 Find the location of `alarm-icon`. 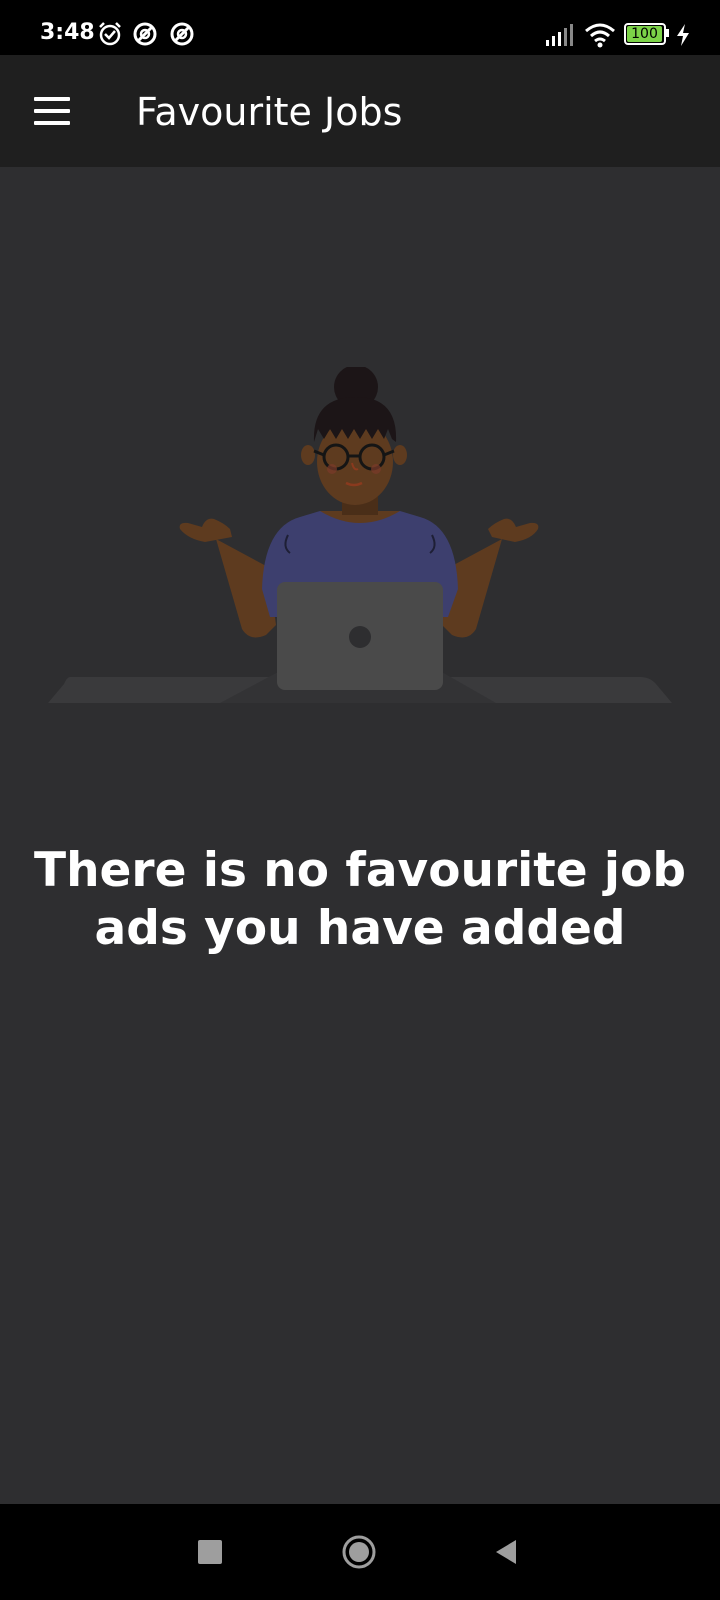

alarm-icon is located at coordinates (110, 34).